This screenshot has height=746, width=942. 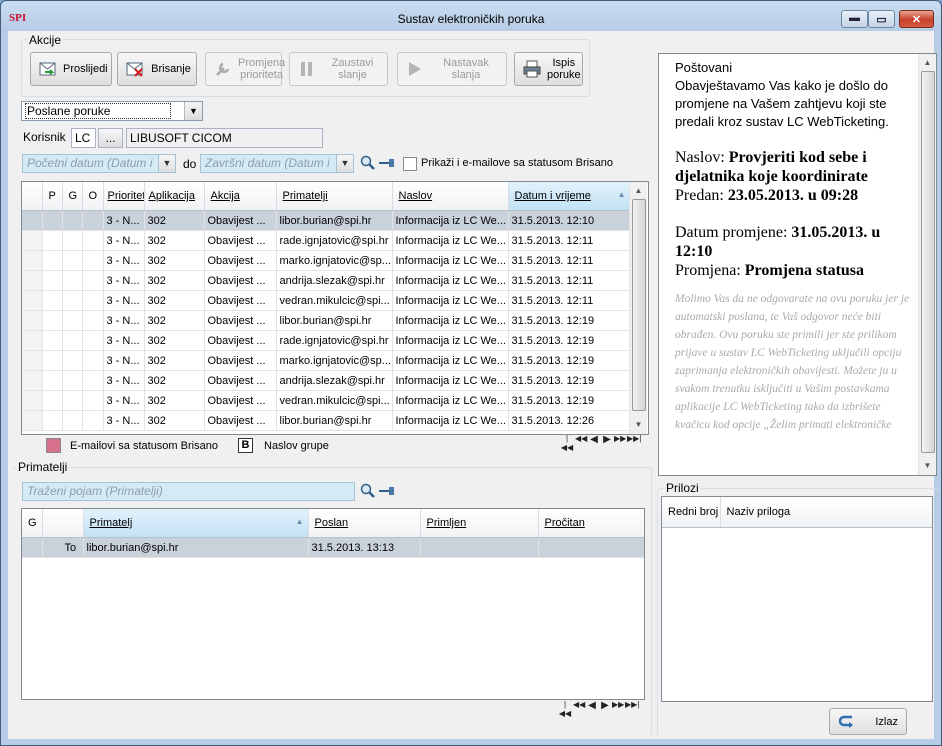 I want to click on exit-button: Izlaz, so click(x=868, y=721).